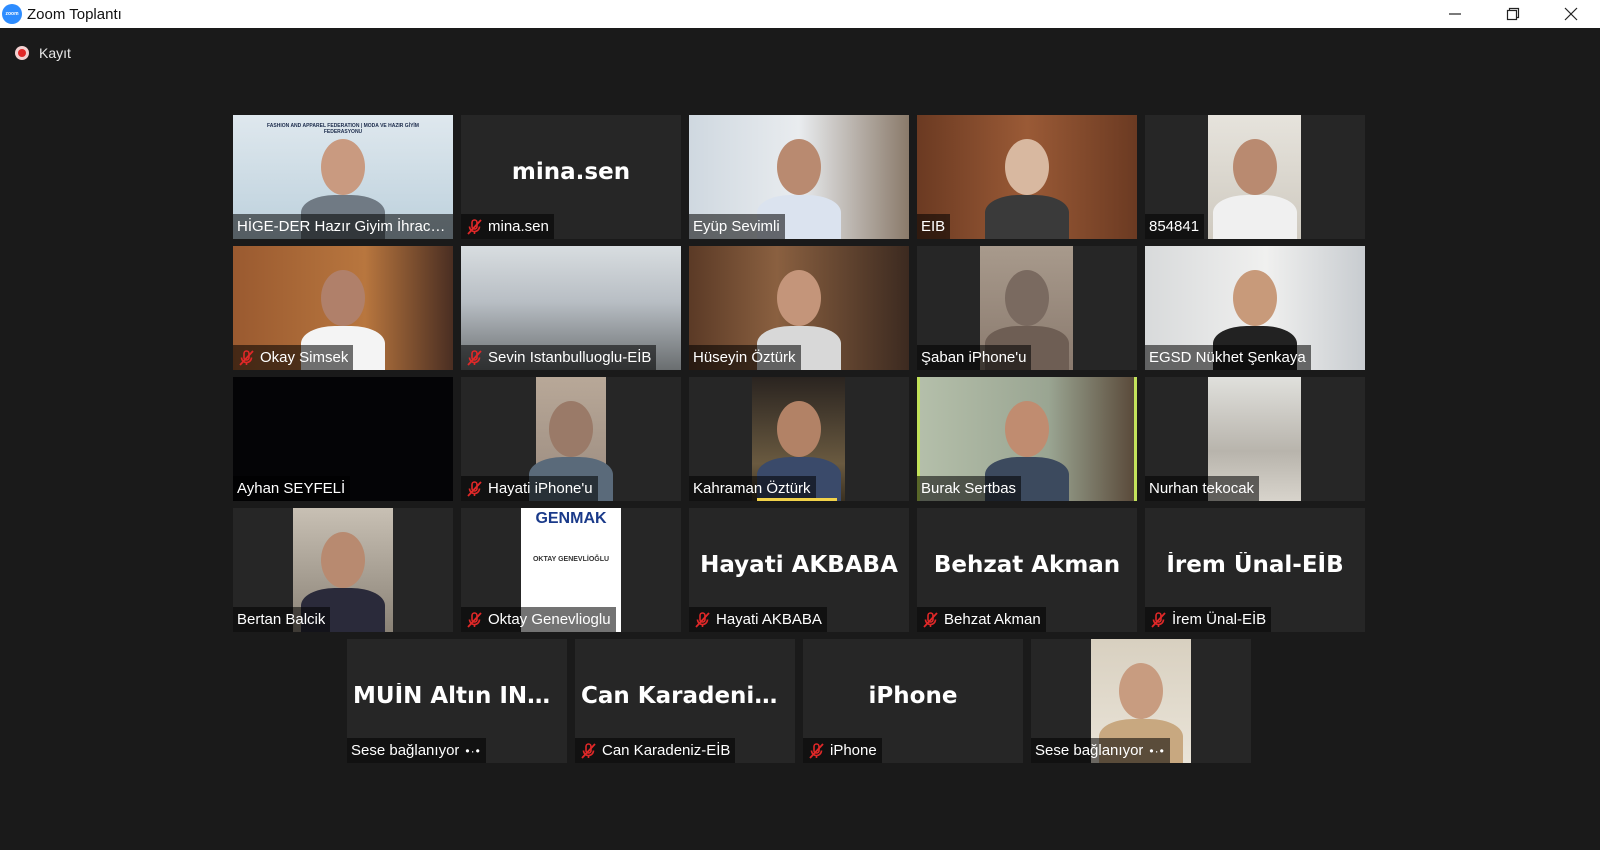  I want to click on recording-icon, so click(22, 53).